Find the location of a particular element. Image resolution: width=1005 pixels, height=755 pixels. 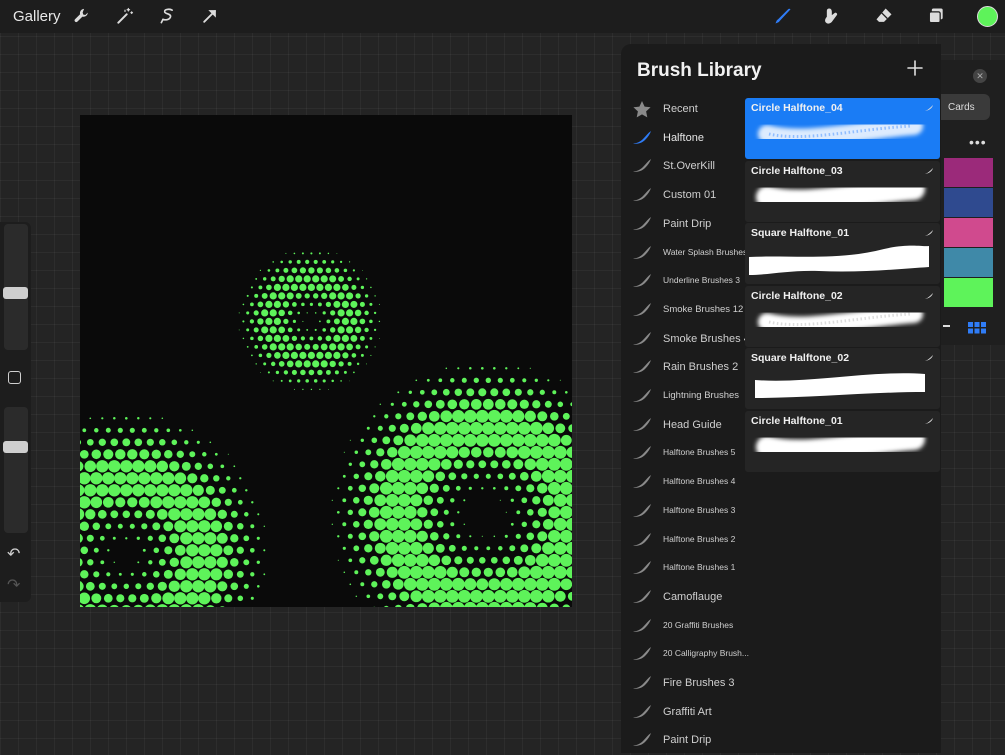

brush-set-item: Halftone Brushes 2 is located at coordinates (683, 541).